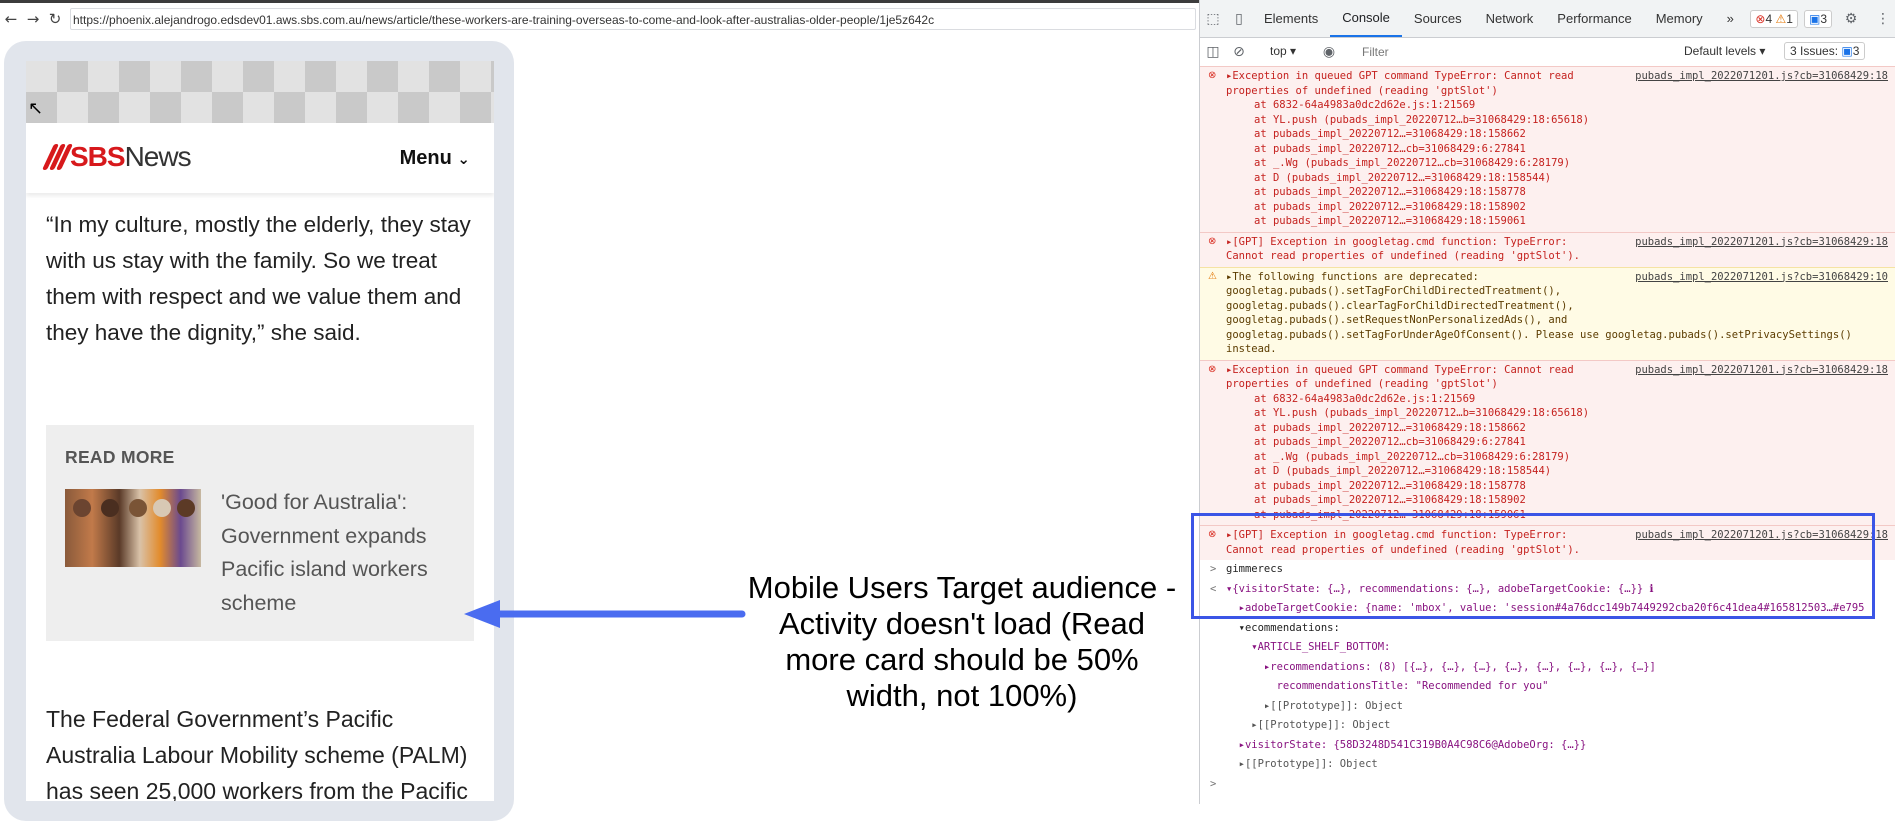  I want to click on tab-console: Console, so click(1366, 18).